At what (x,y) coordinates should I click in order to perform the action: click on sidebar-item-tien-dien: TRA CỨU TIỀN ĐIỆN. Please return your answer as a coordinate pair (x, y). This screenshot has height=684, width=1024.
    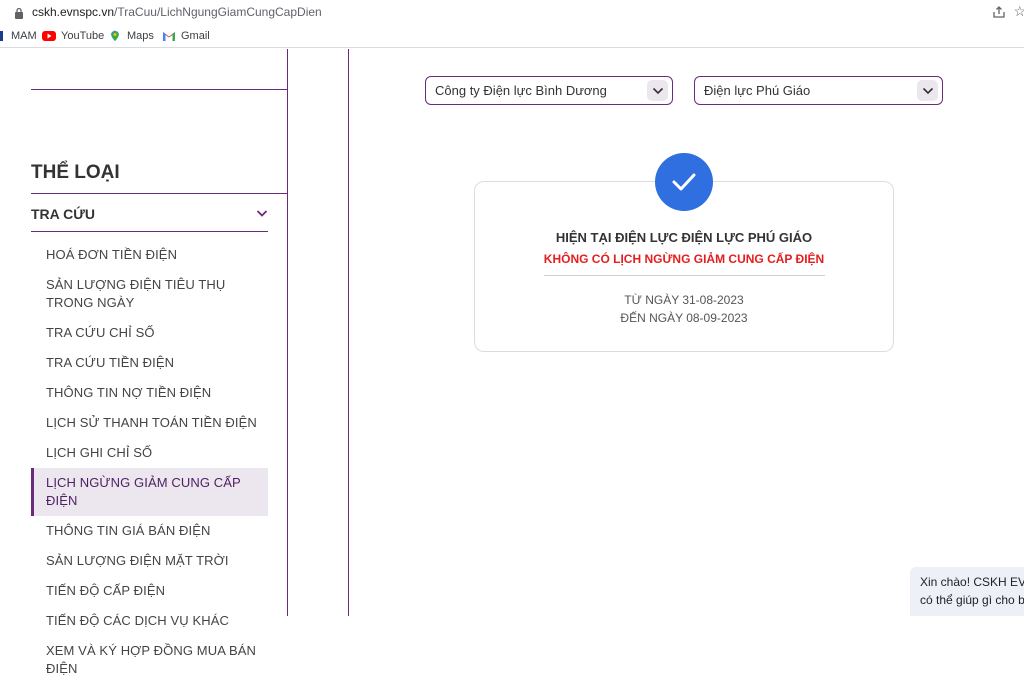
    Looking at the image, I should click on (149, 363).